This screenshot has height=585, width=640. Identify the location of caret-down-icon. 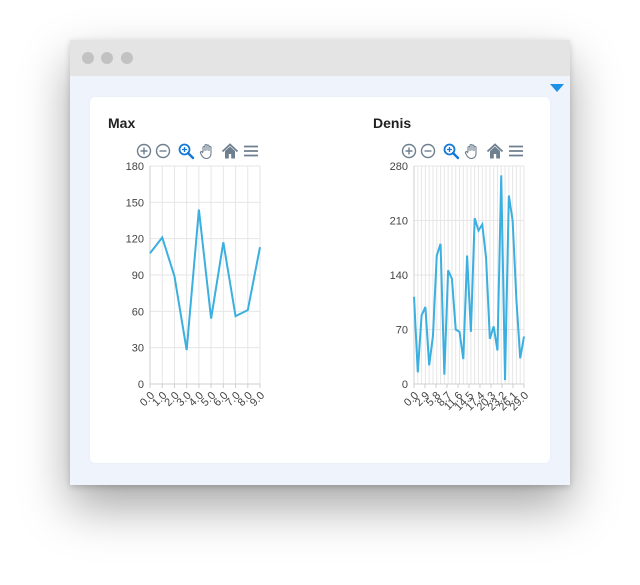
(557, 88).